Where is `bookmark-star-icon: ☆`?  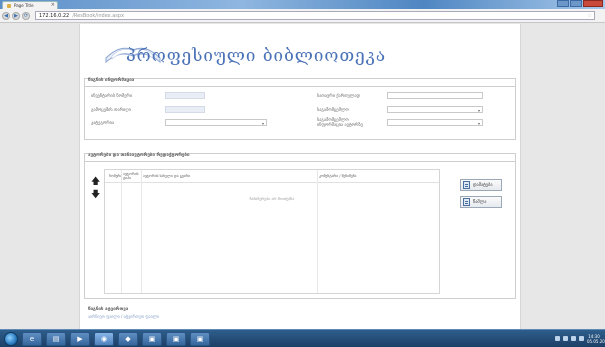 bookmark-star-icon: ☆ is located at coordinates (590, 16).